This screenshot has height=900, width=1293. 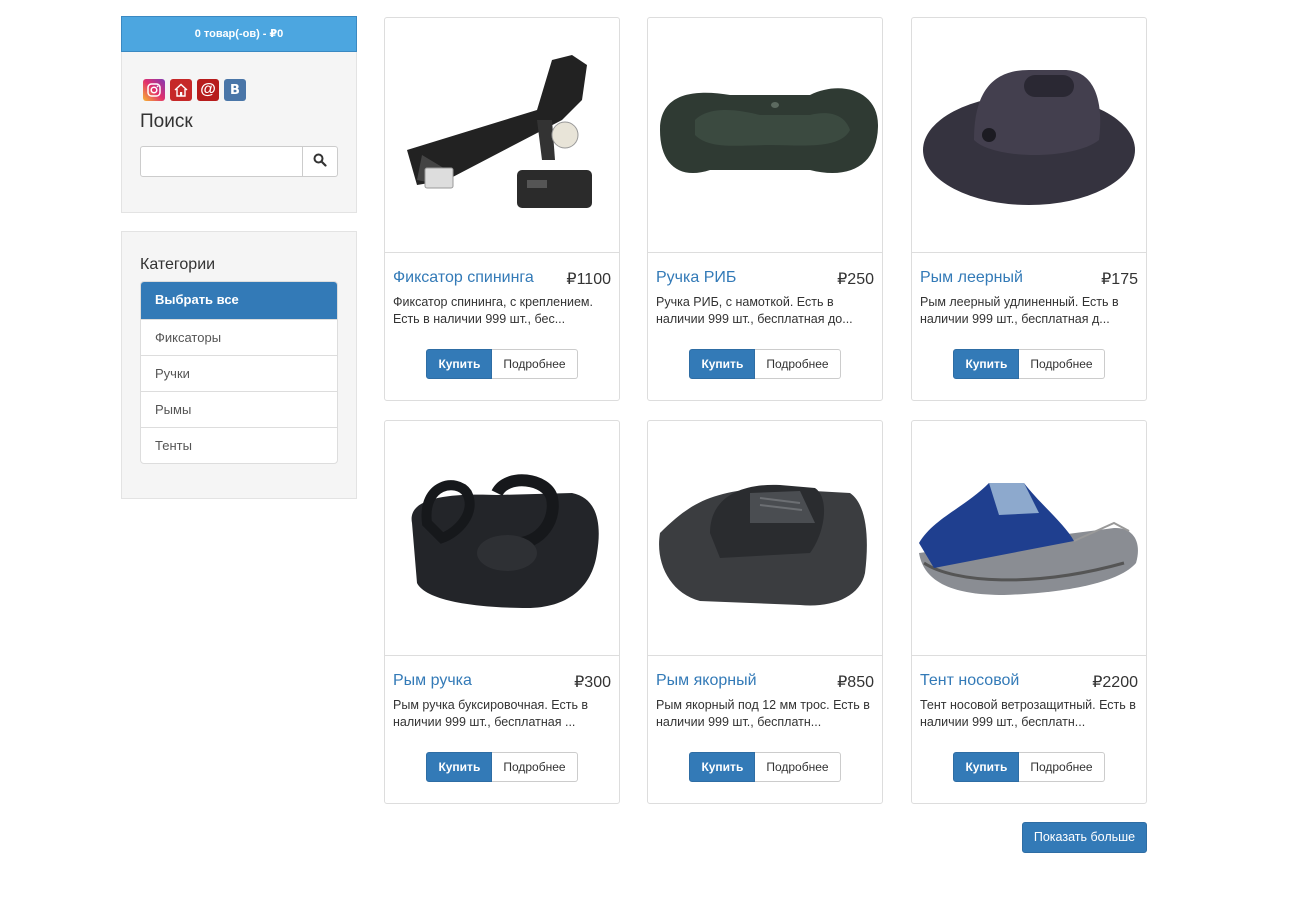 I want to click on product-price: ₽175, so click(x=1119, y=279).